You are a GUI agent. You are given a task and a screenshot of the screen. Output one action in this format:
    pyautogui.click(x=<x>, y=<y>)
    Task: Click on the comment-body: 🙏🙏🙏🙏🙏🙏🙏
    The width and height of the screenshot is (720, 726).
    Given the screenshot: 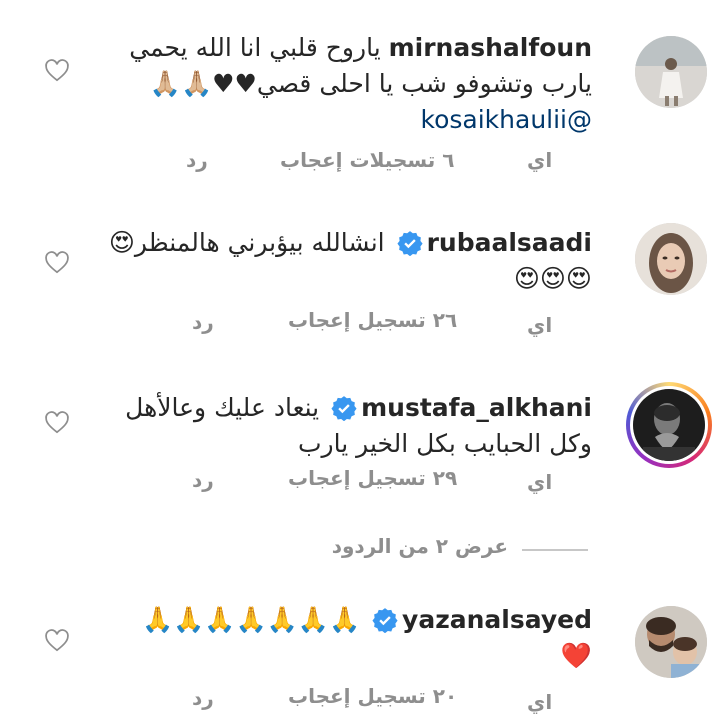 What is the action you would take?
    pyautogui.click(x=251, y=619)
    